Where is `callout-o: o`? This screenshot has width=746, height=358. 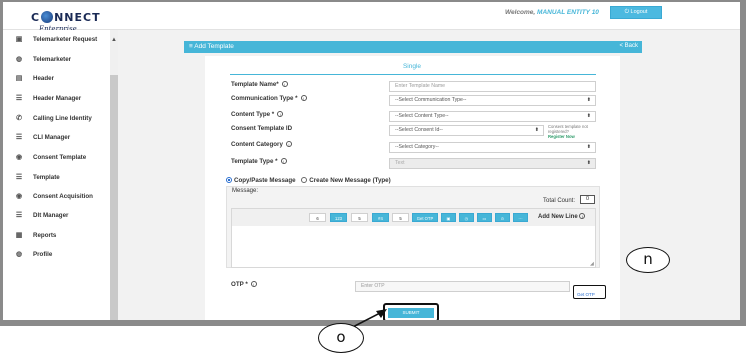 callout-o: o is located at coordinates (341, 338).